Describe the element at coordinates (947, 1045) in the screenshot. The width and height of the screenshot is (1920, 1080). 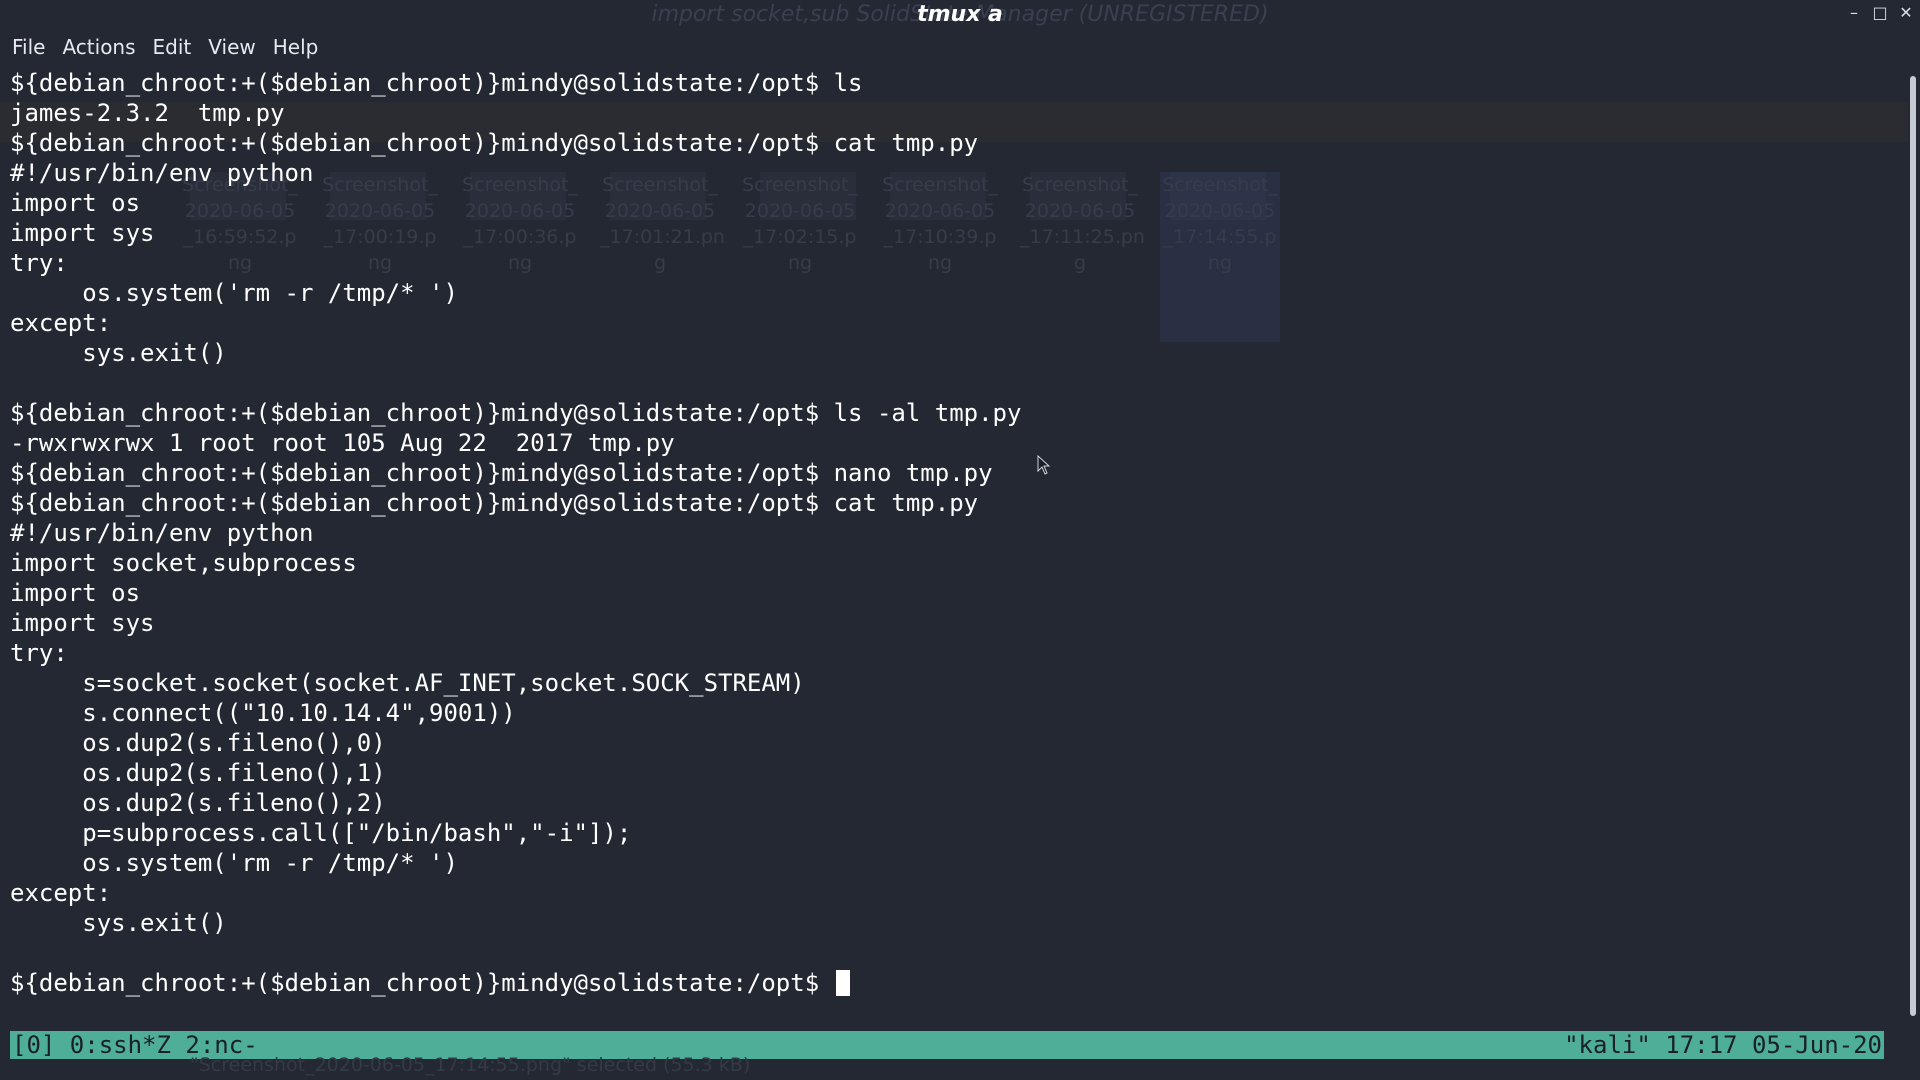
I see `tmux-status-bar: [0] 0:ssh*Z 2:nc- "kali" 17:17 05-Jun-20` at that location.